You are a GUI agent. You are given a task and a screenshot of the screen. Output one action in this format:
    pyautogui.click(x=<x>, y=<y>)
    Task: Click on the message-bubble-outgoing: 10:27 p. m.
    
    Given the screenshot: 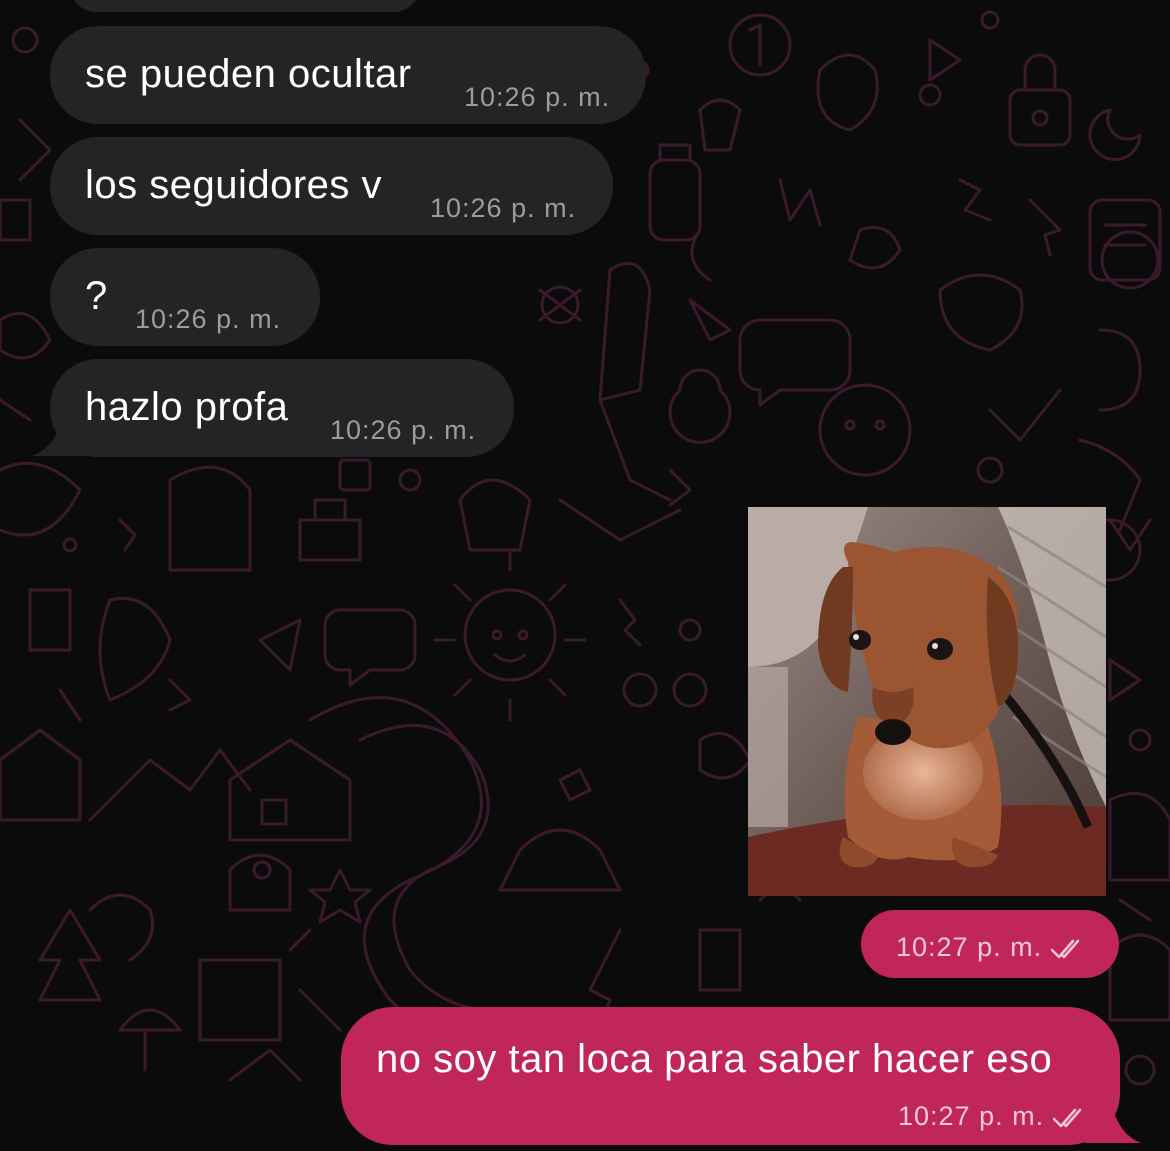 What is the action you would take?
    pyautogui.click(x=990, y=944)
    